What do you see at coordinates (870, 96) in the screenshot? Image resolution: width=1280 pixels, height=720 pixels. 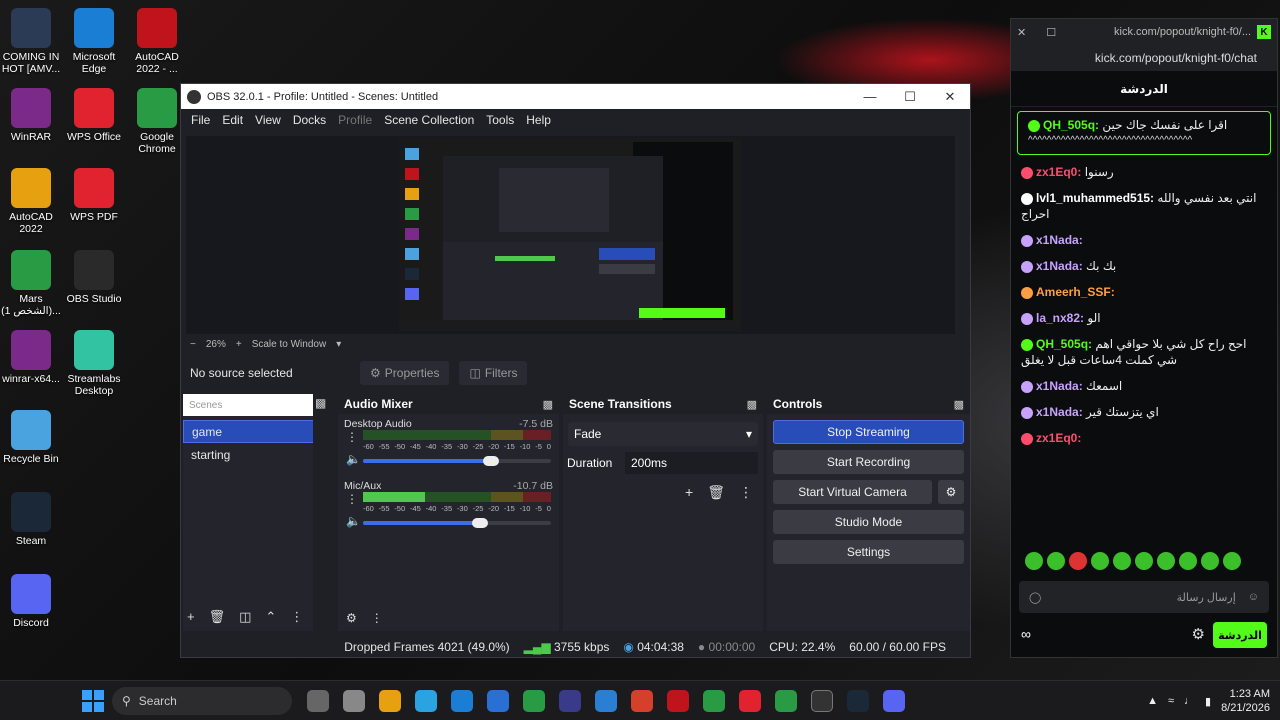 I see `minimize-icon: —` at bounding box center [870, 96].